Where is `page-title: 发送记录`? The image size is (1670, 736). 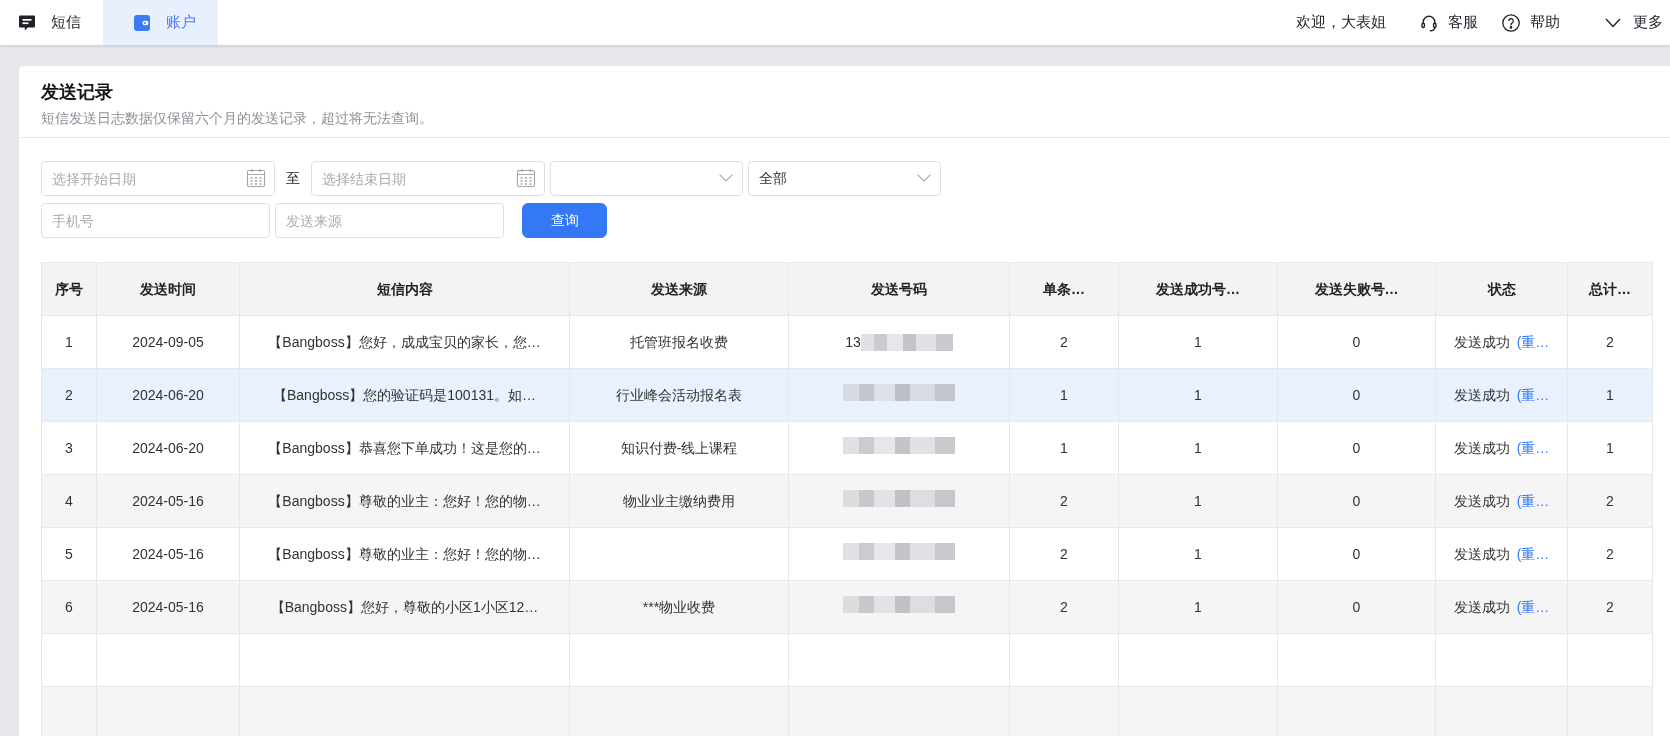 page-title: 发送记录 is located at coordinates (77, 92).